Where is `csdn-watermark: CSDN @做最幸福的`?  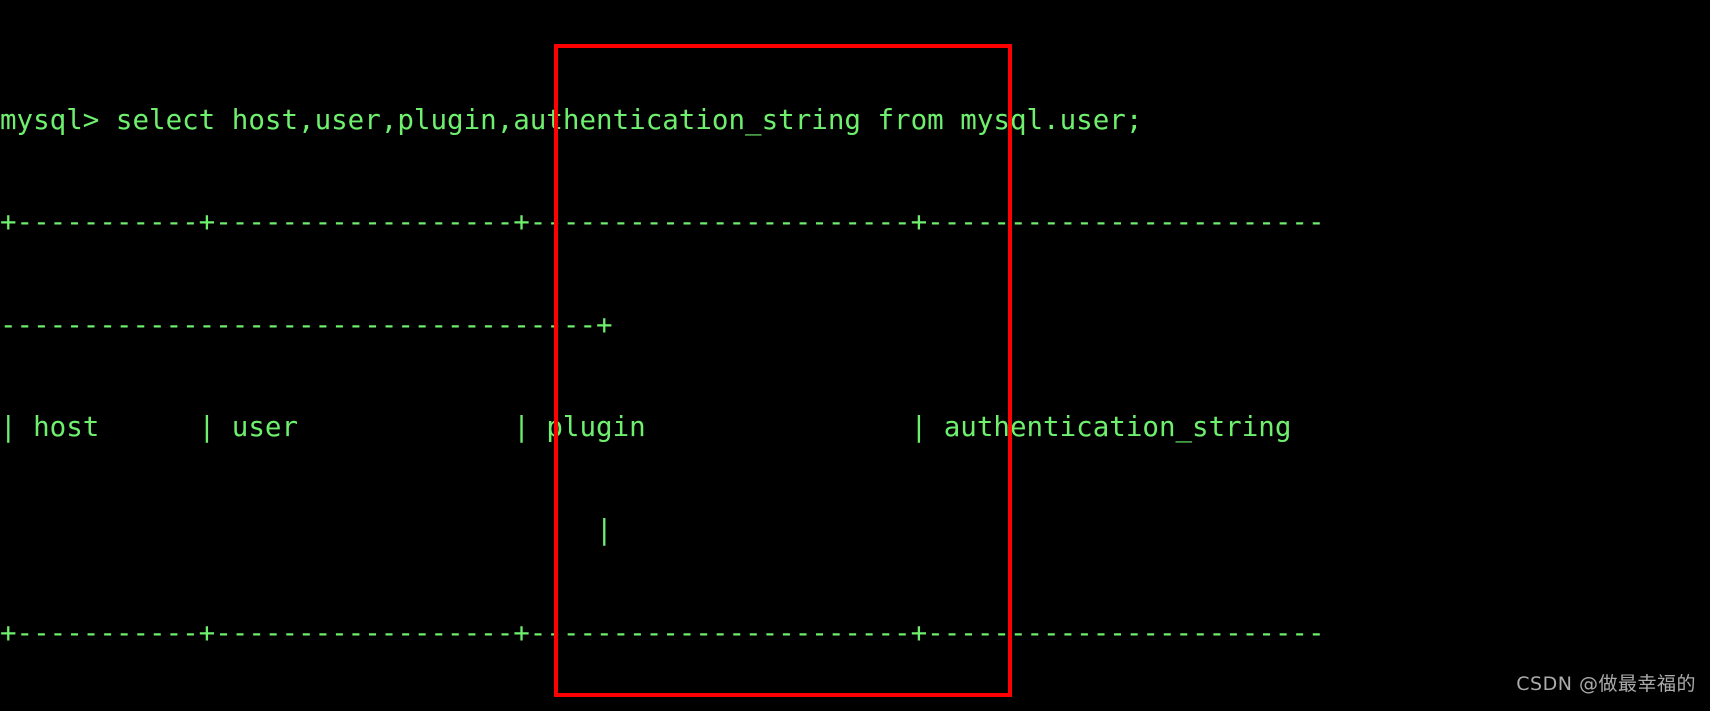
csdn-watermark: CSDN @做最幸福的 is located at coordinates (1606, 683).